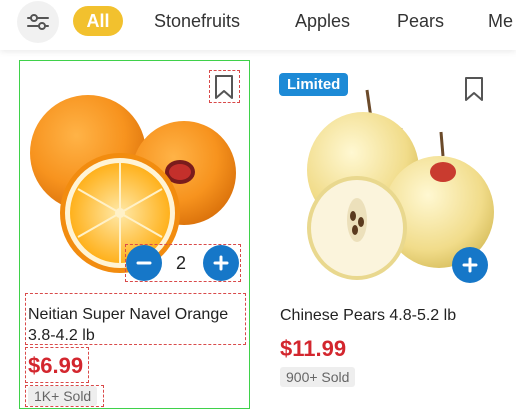  Describe the element at coordinates (135, 325) in the screenshot. I see `product-title: Neitian Super Navel Orange 3.8-4.2 lb` at that location.